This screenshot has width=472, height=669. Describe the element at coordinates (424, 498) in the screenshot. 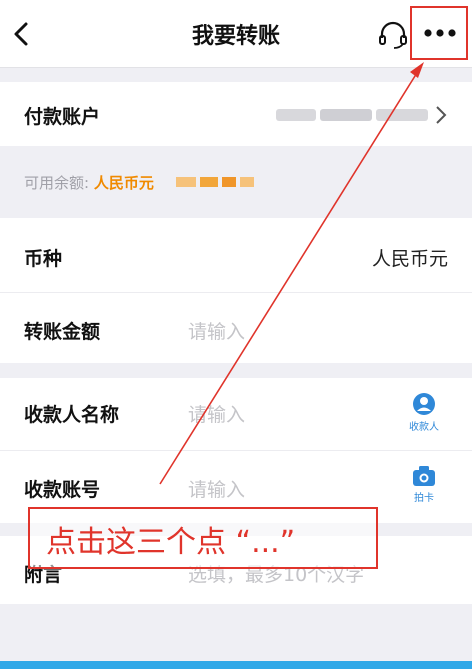

I see `scan-card-caption: 拍卡` at that location.